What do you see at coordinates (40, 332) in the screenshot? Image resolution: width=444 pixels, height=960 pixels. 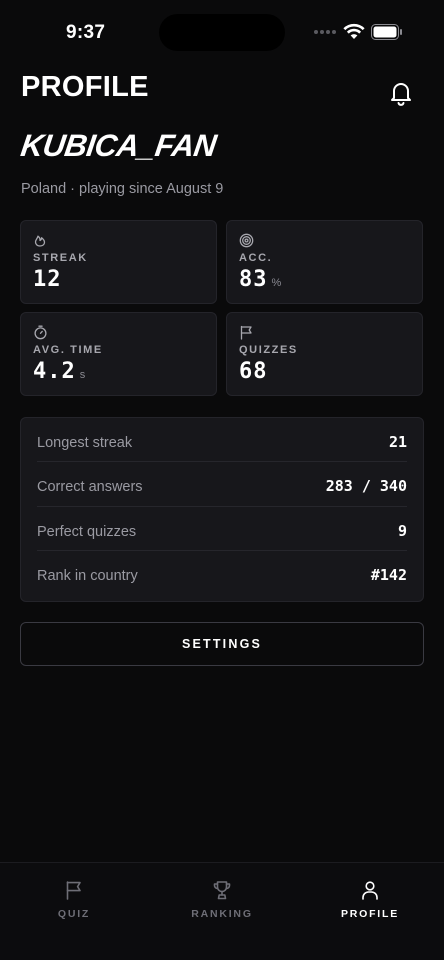 I see `stopwatch-icon` at bounding box center [40, 332].